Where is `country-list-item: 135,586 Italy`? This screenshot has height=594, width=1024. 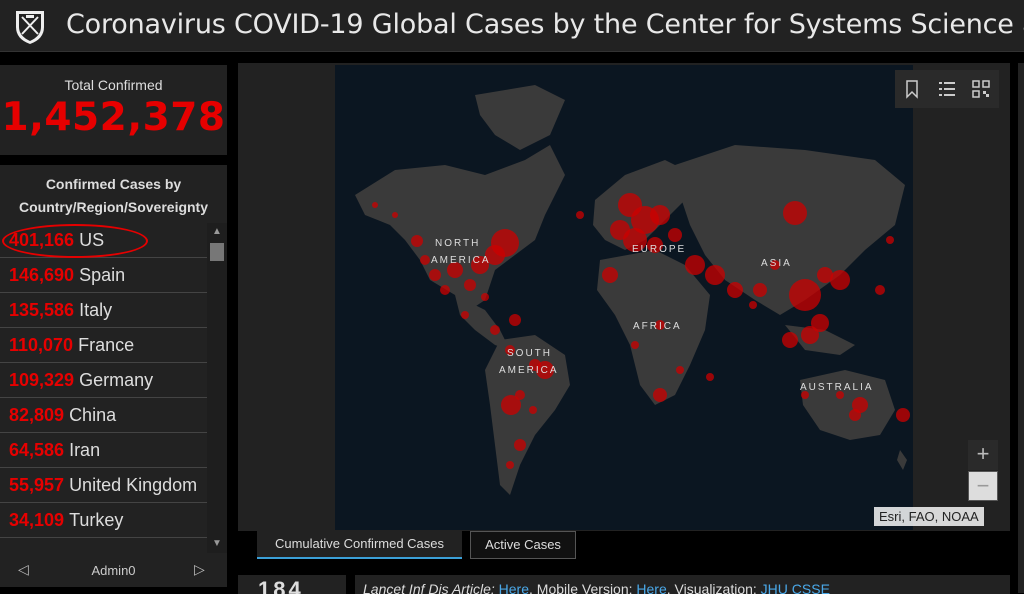
country-list-item: 135,586 Italy is located at coordinates (103, 310).